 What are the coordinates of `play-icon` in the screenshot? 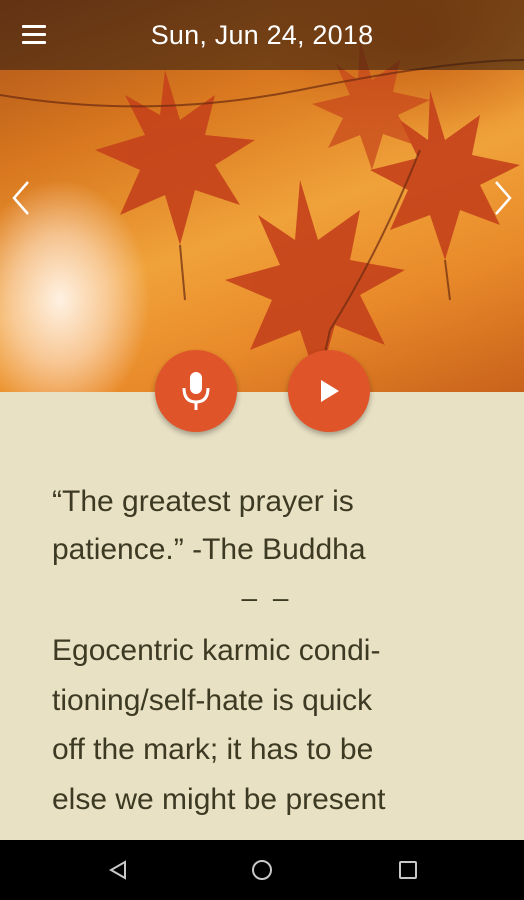 It's located at (330, 391).